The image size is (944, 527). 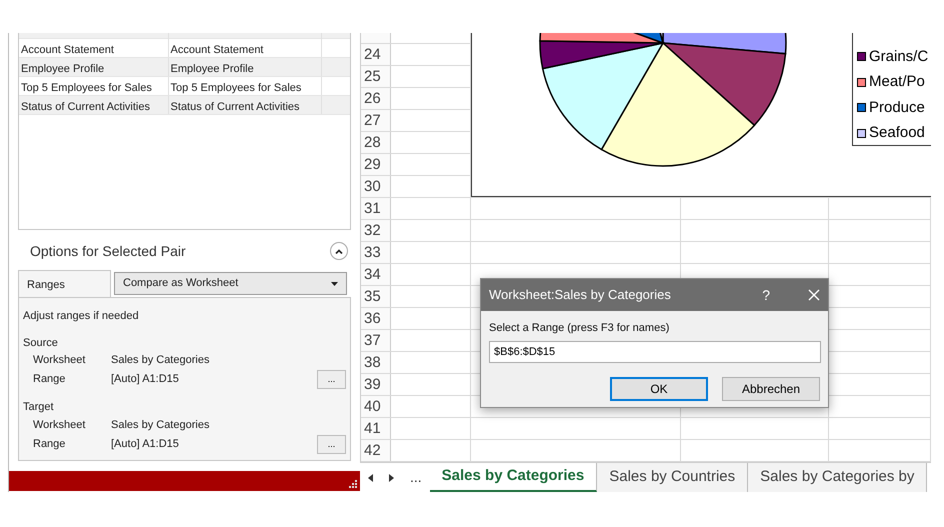 What do you see at coordinates (391, 478) in the screenshot?
I see `triangle-right-icon` at bounding box center [391, 478].